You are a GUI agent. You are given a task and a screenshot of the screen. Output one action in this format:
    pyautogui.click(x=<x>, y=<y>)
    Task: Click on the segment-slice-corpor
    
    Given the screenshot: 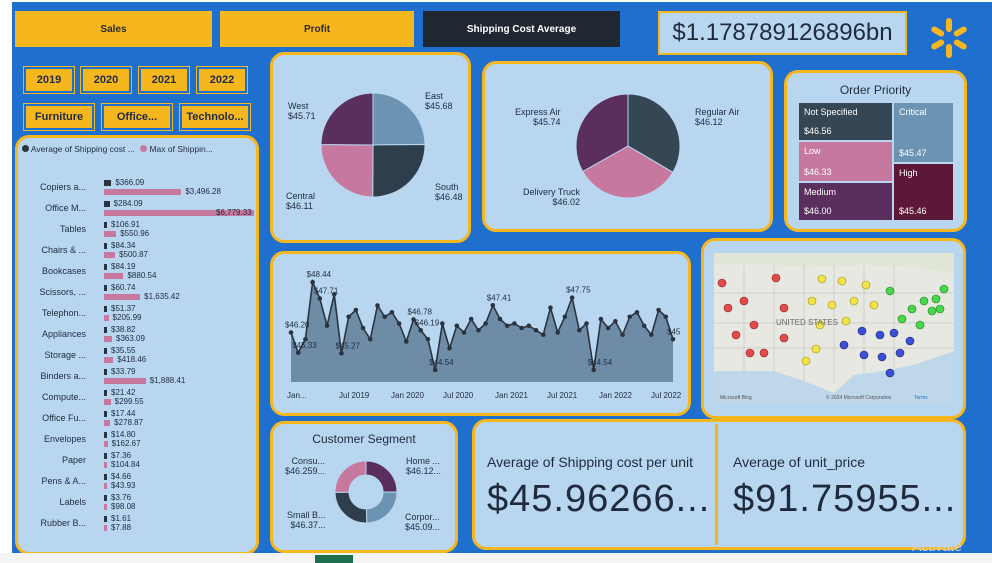 What is the action you would take?
    pyautogui.click(x=381, y=507)
    